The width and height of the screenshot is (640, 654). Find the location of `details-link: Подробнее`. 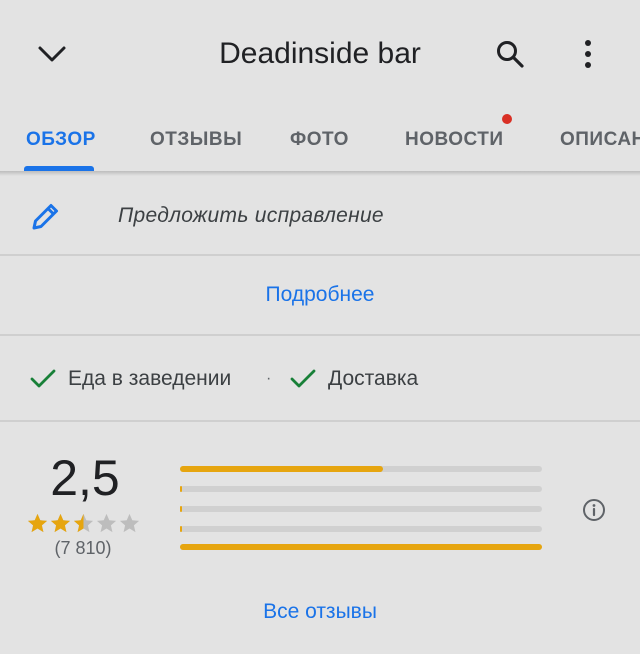

details-link: Подробнее is located at coordinates (320, 295).